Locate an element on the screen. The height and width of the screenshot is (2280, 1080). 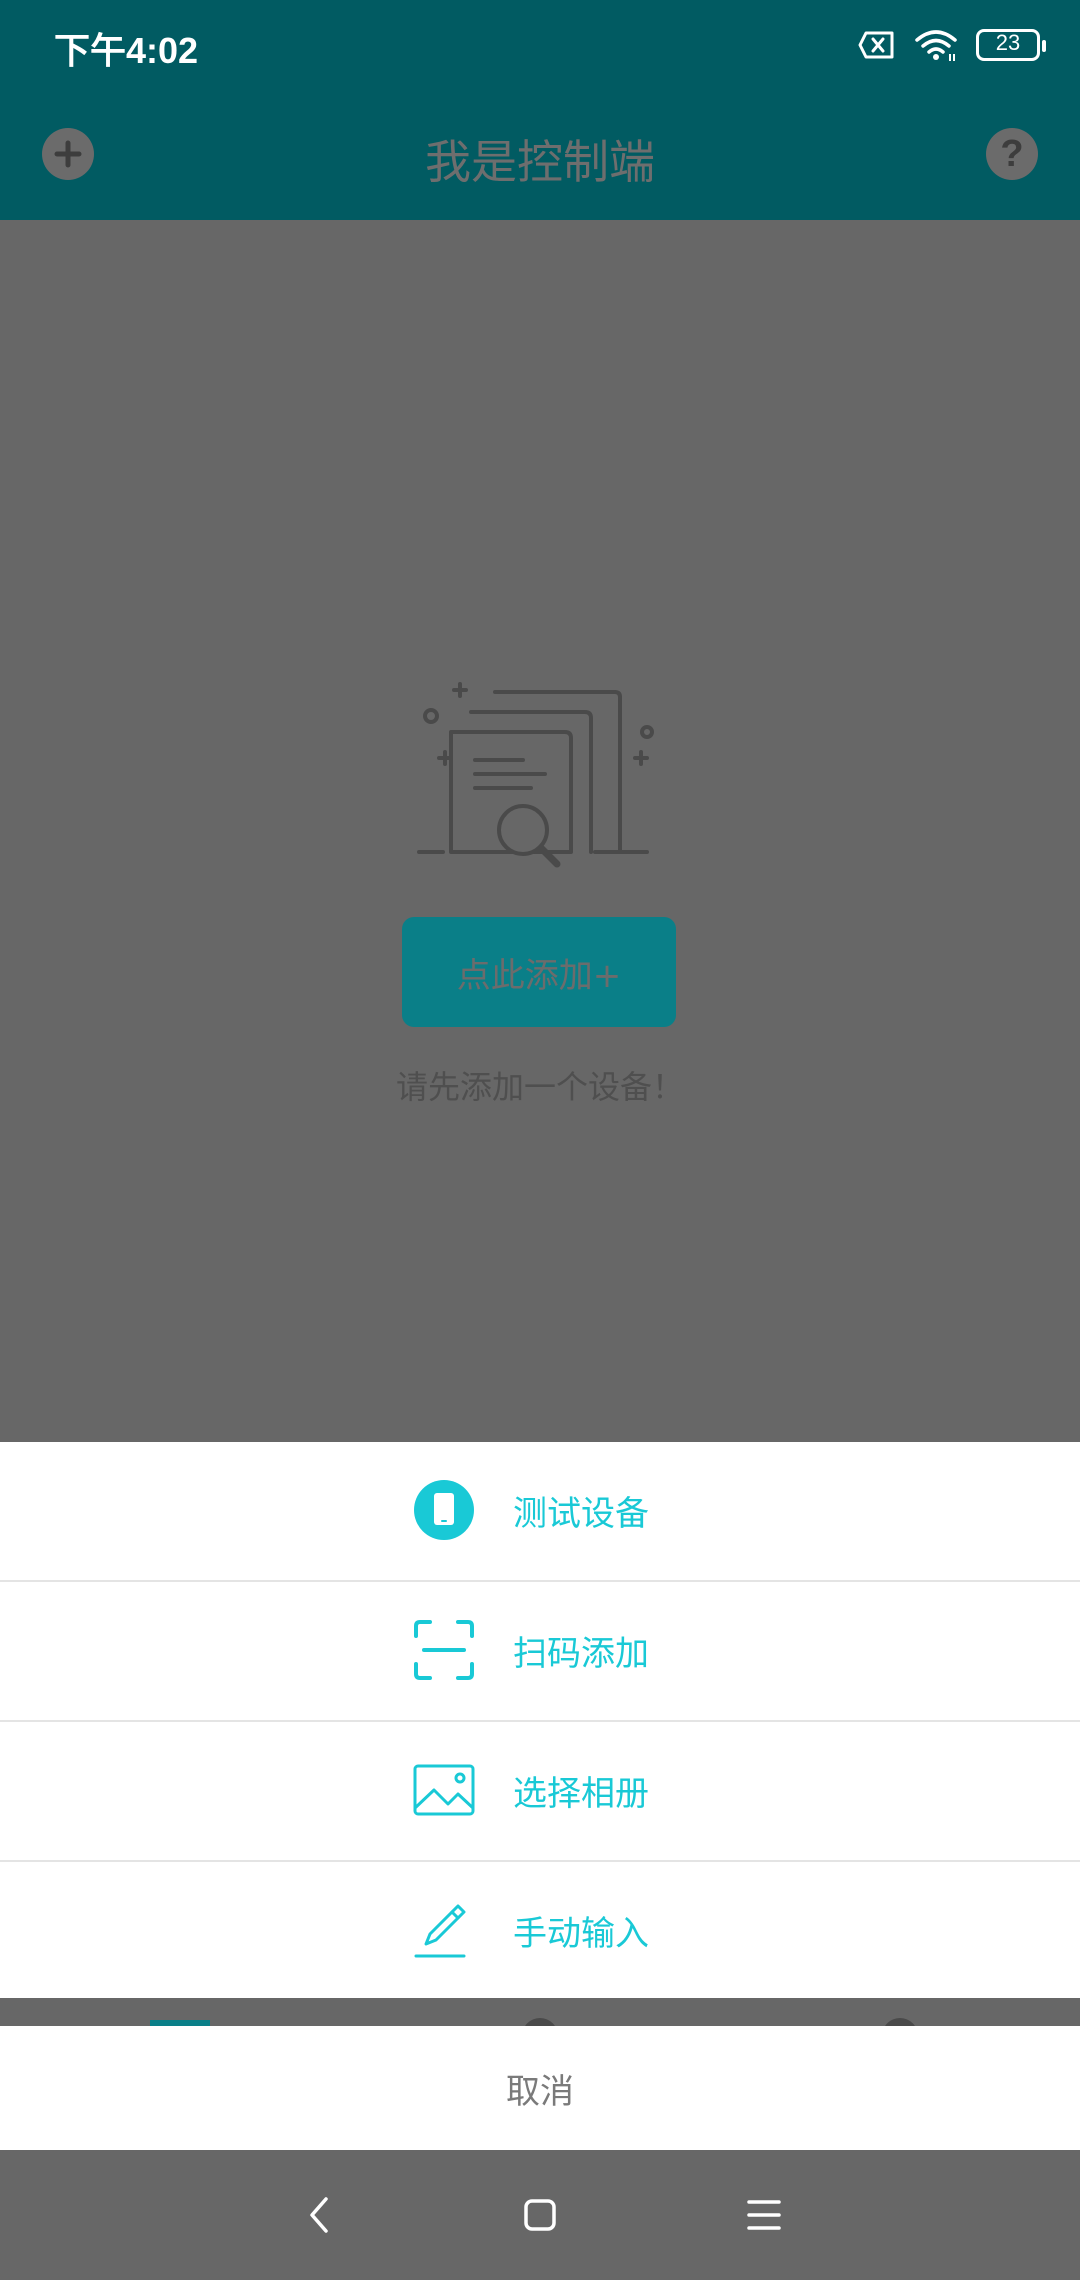
action-manual-input: 手动输入 is located at coordinates (540, 1930).